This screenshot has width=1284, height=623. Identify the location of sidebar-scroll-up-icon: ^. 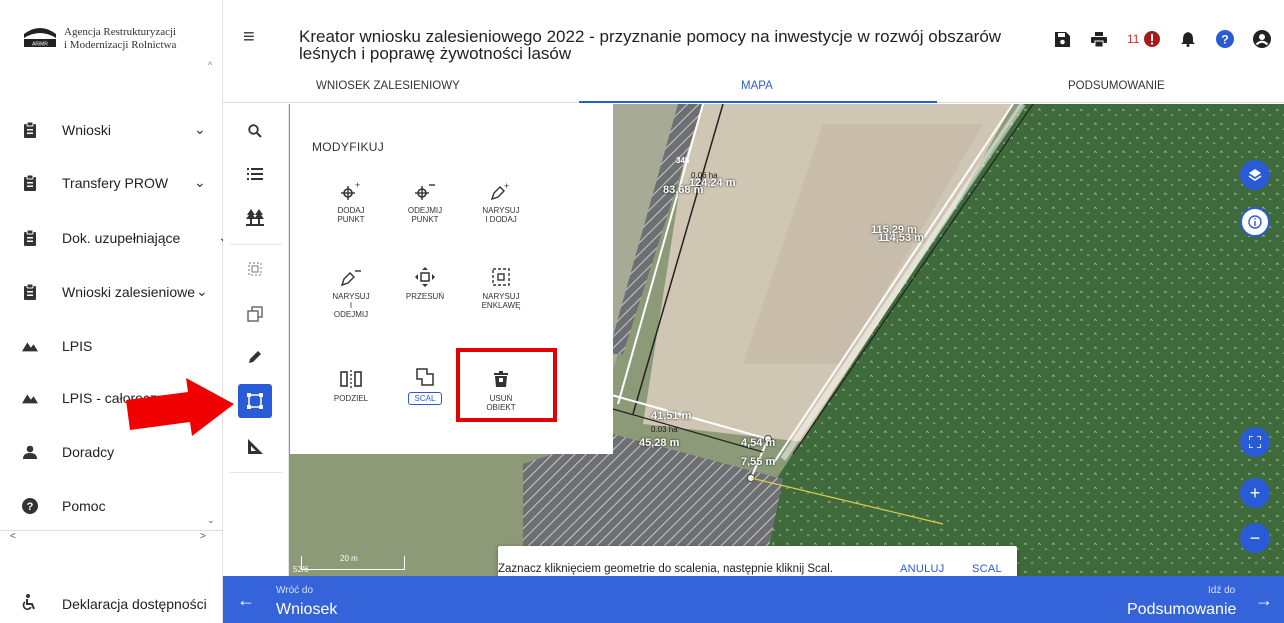
(210, 65).